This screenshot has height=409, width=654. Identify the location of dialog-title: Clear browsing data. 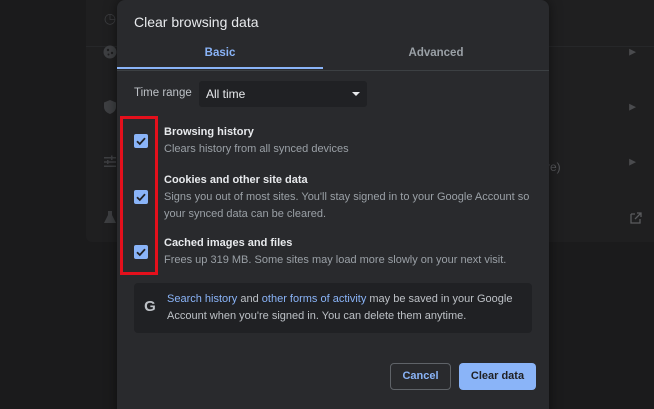
(196, 22).